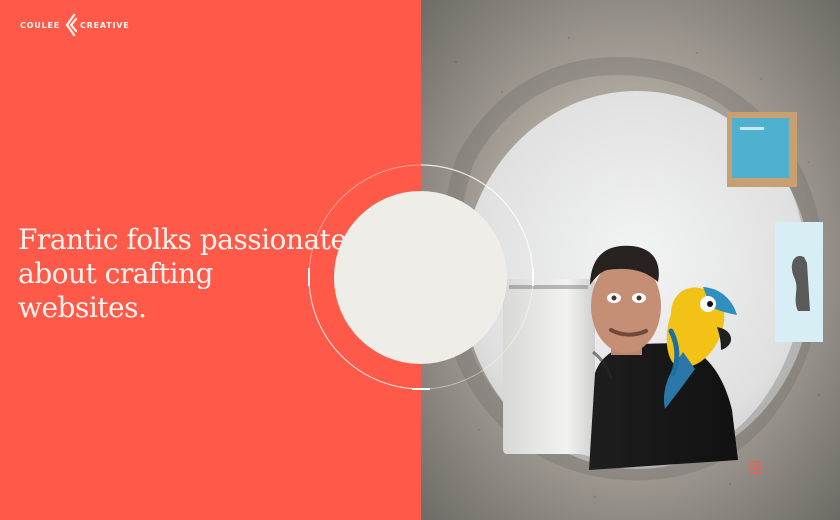 This screenshot has width=840, height=520. What do you see at coordinates (614, 298) in the screenshot?
I see `left-pupil` at bounding box center [614, 298].